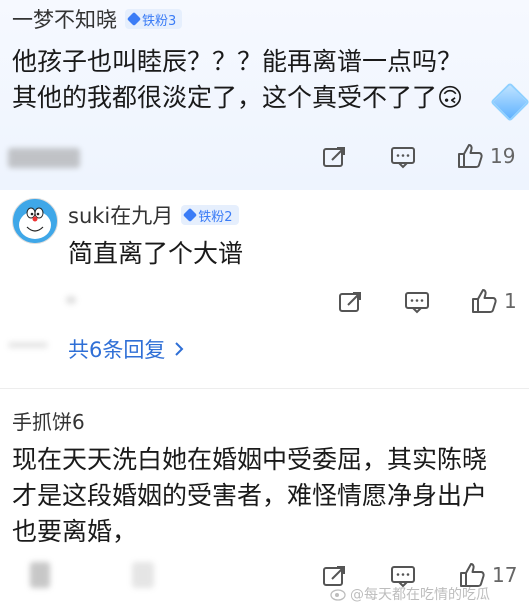 The image size is (529, 605). What do you see at coordinates (71, 300) in the screenshot?
I see `comment-2-time-blur` at bounding box center [71, 300].